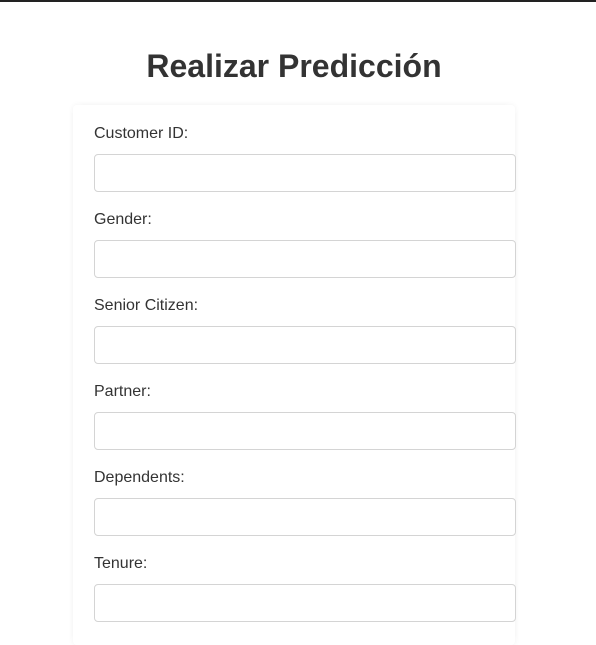 The height and width of the screenshot is (645, 596). Describe the element at coordinates (305, 345) in the screenshot. I see `senior-citizen-input` at that location.